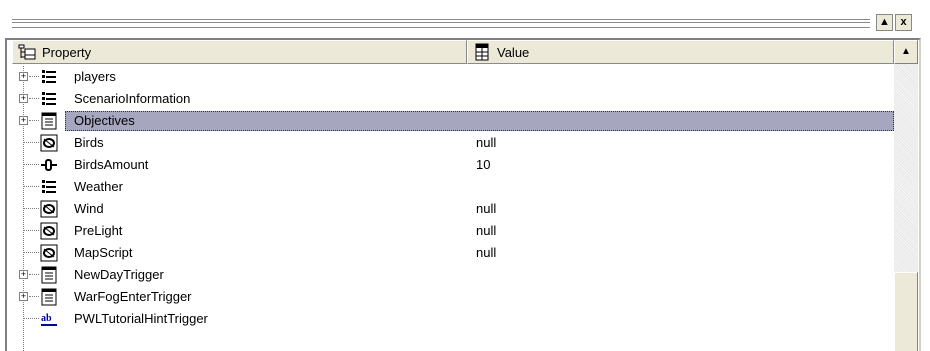  Describe the element at coordinates (95, 76) in the screenshot. I see `property-name: players` at that location.